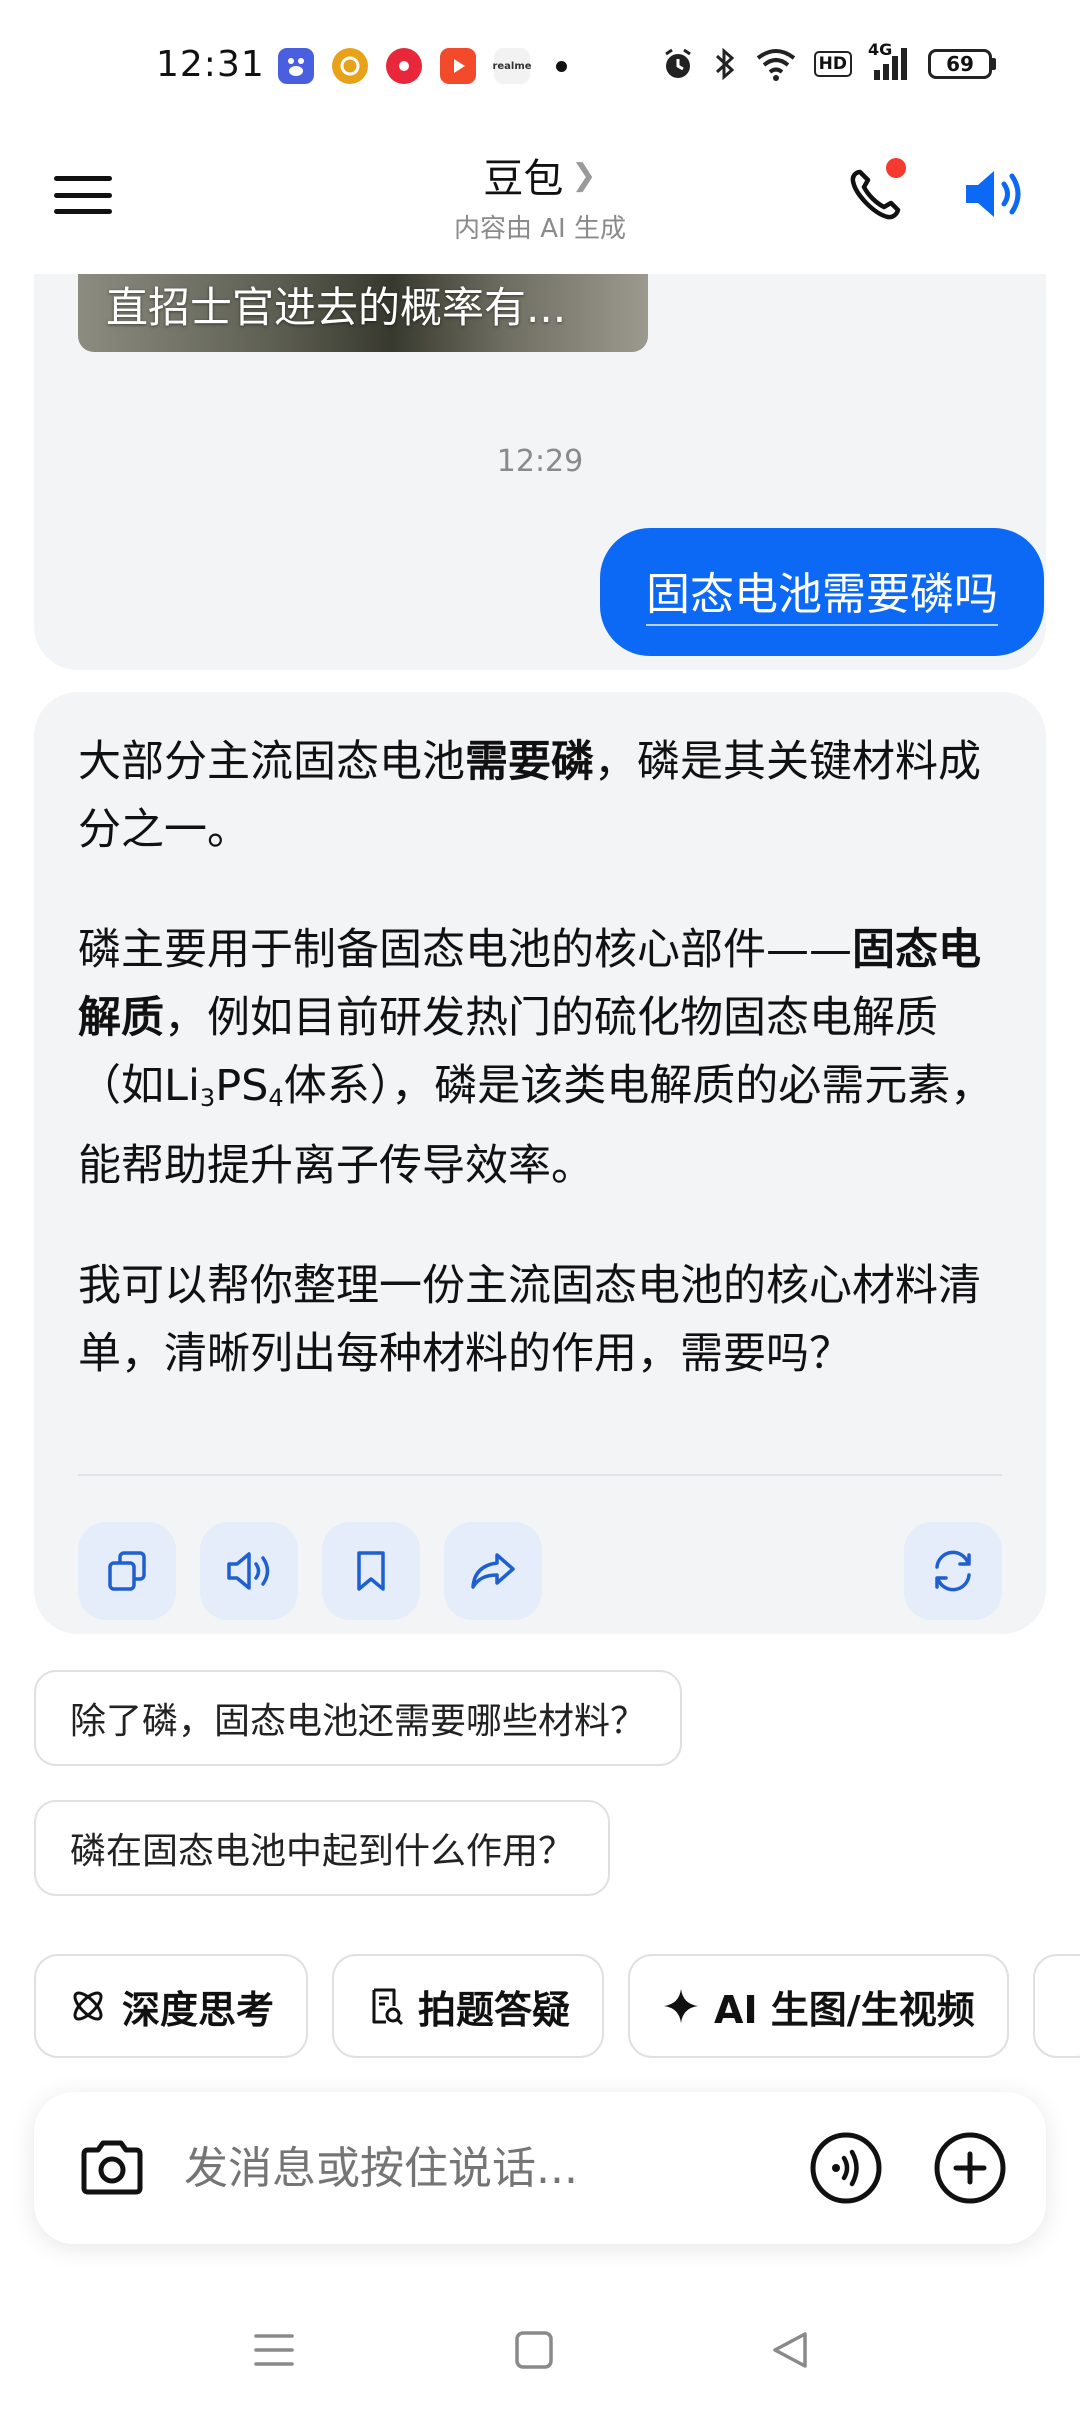 Image resolution: width=1080 pixels, height=2412 pixels. I want to click on network-type-label: 4G, so click(880, 49).